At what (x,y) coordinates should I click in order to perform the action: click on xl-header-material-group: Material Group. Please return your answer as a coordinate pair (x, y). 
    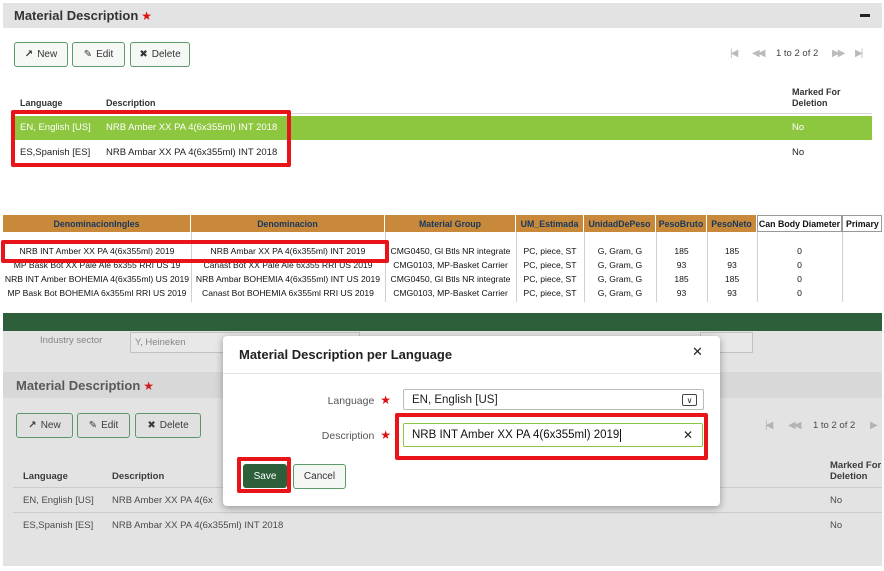
    Looking at the image, I should click on (450, 223).